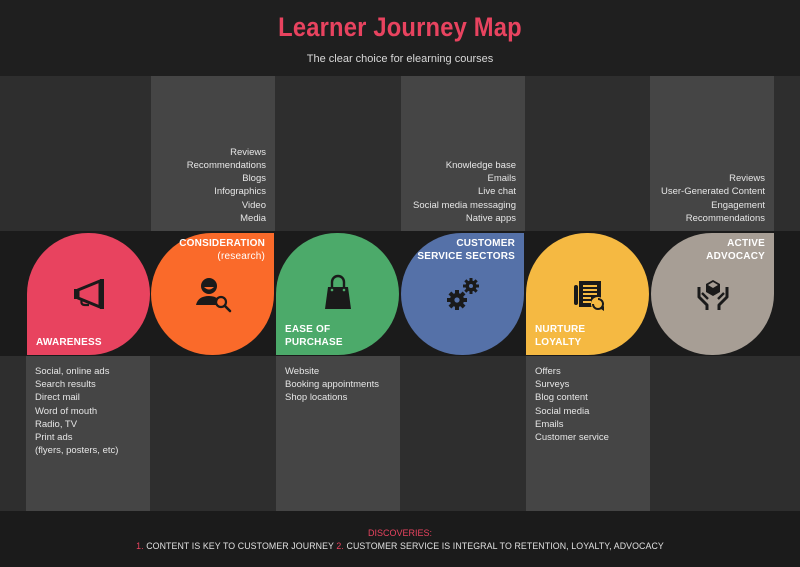  Describe the element at coordinates (712, 192) in the screenshot. I see `list-item: User-Generated Content` at that location.